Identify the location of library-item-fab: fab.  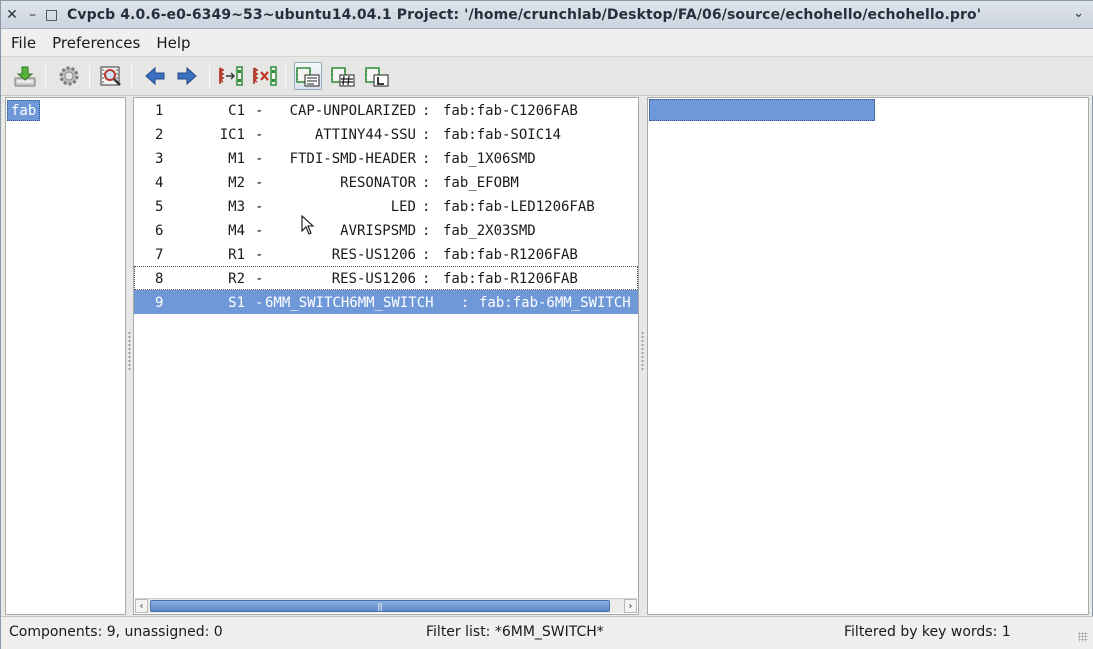
(24, 110).